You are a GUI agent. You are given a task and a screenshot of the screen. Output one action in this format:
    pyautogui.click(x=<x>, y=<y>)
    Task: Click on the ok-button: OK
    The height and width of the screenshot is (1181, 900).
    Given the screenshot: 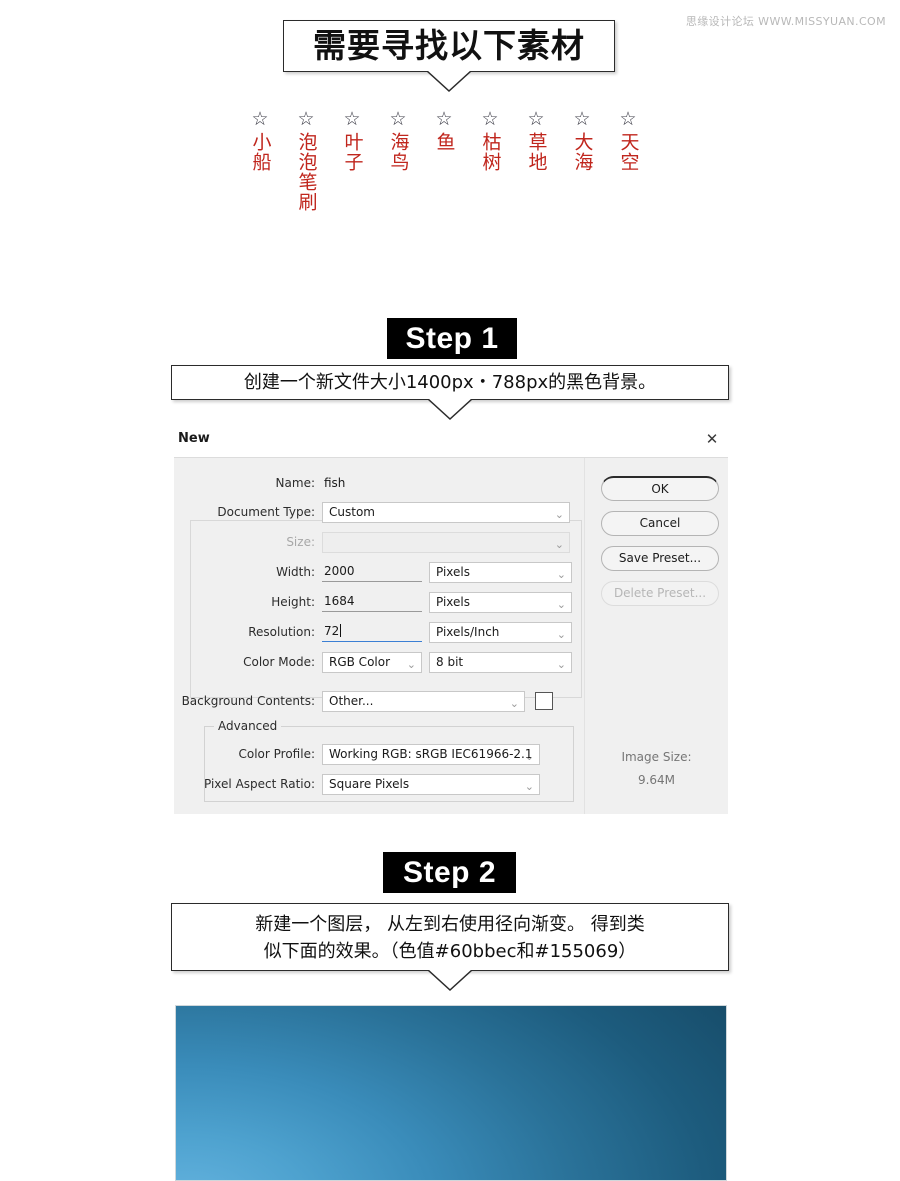 What is the action you would take?
    pyautogui.click(x=660, y=488)
    